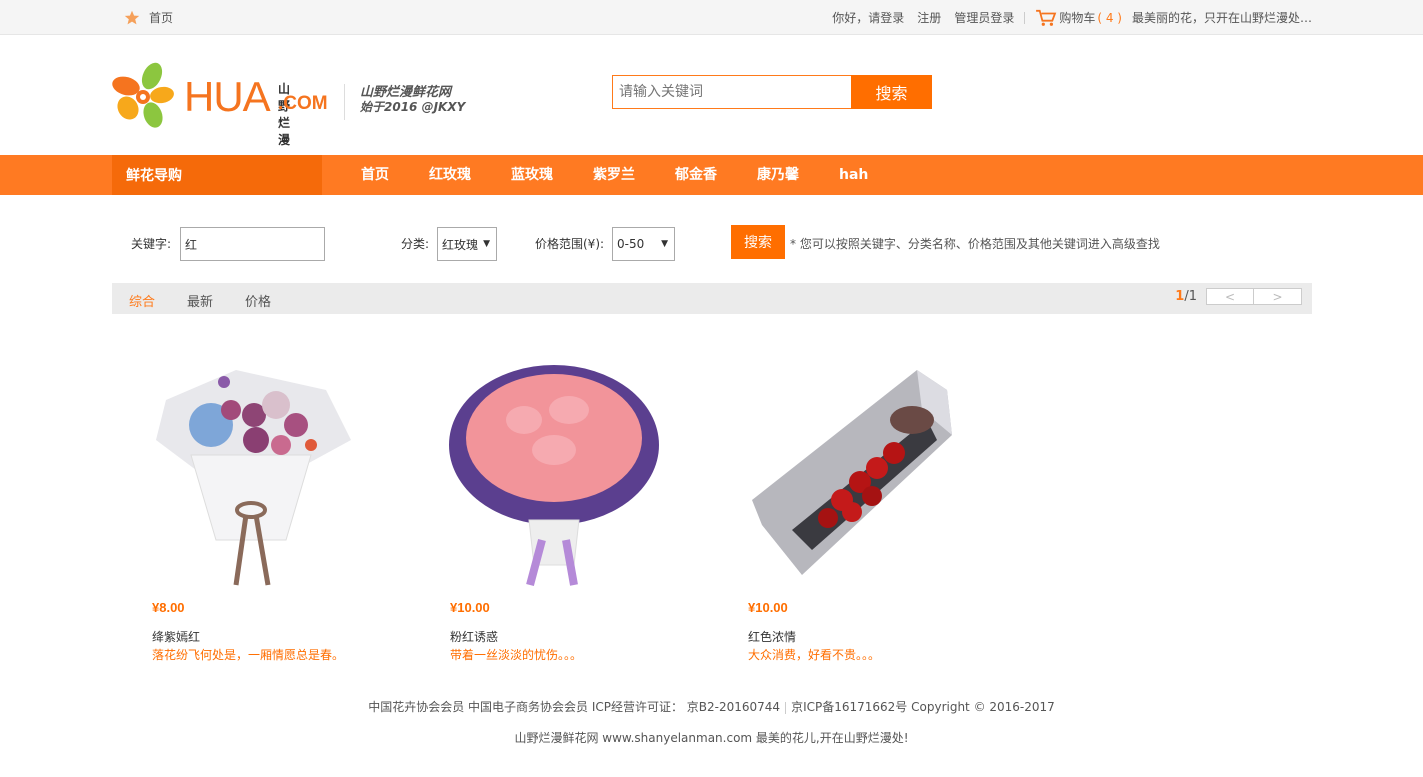  I want to click on product-card: ¥10.00 红色浓情 大众消费，好看不贵。。。, so click(830, 506).